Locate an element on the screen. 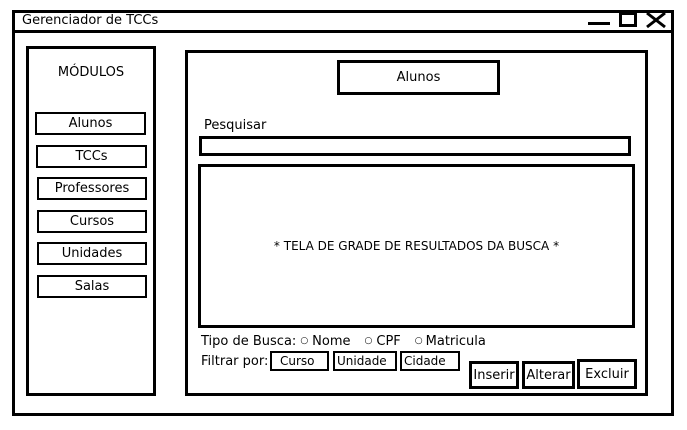 The height and width of the screenshot is (430, 687). radio-cpf: ○ CPF is located at coordinates (383, 341).